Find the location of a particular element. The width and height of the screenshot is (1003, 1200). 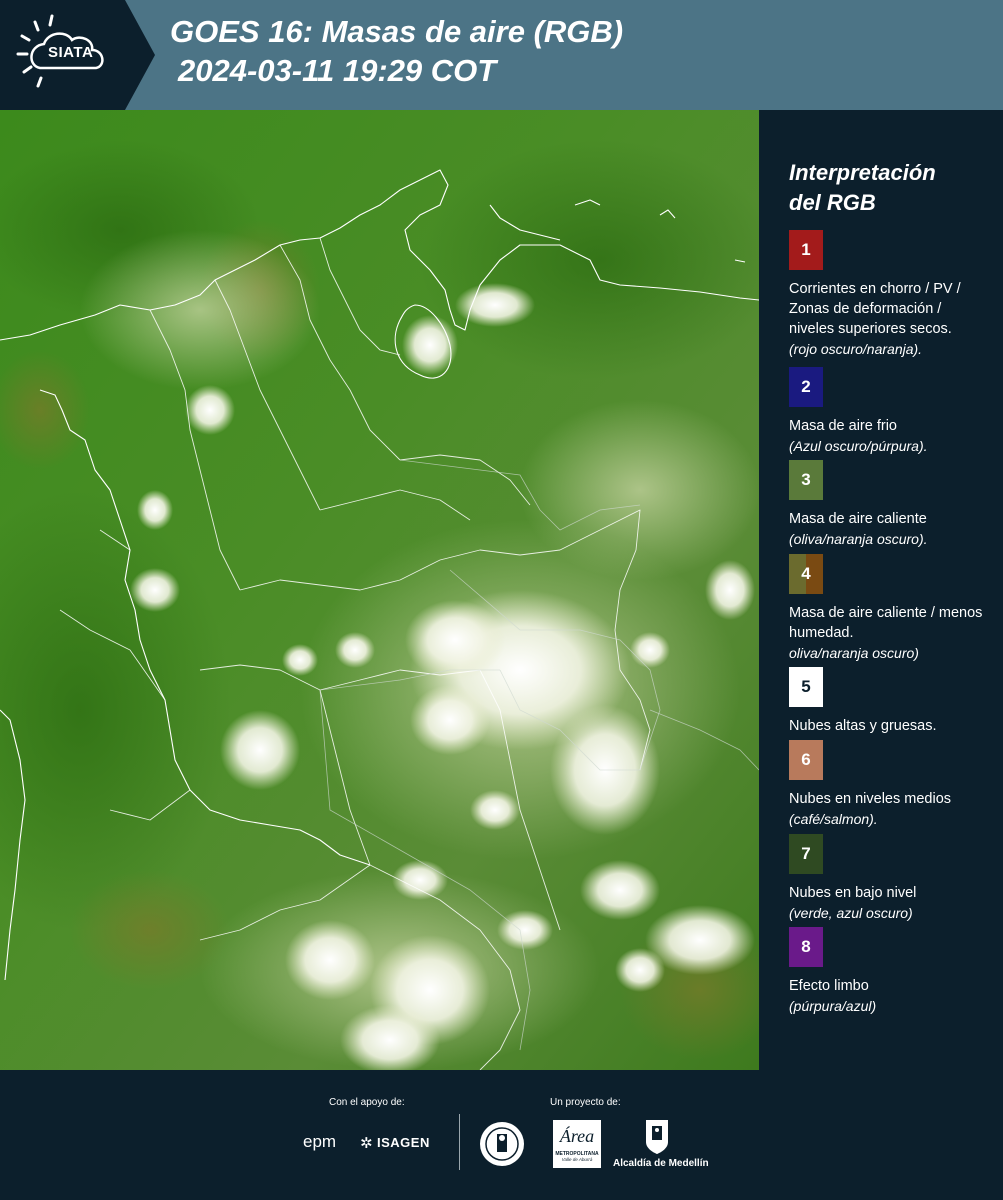

support-label: Con el apoyo de: is located at coordinates (367, 1102).